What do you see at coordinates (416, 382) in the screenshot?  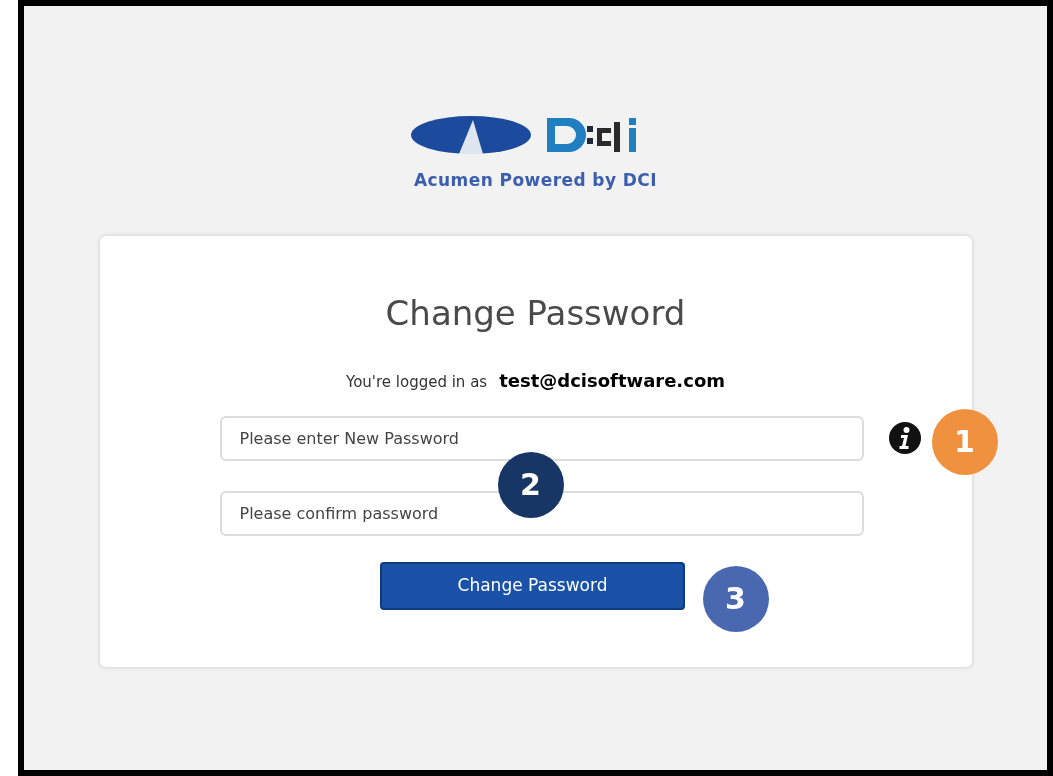 I see `logged-in-label: You're logged in as` at bounding box center [416, 382].